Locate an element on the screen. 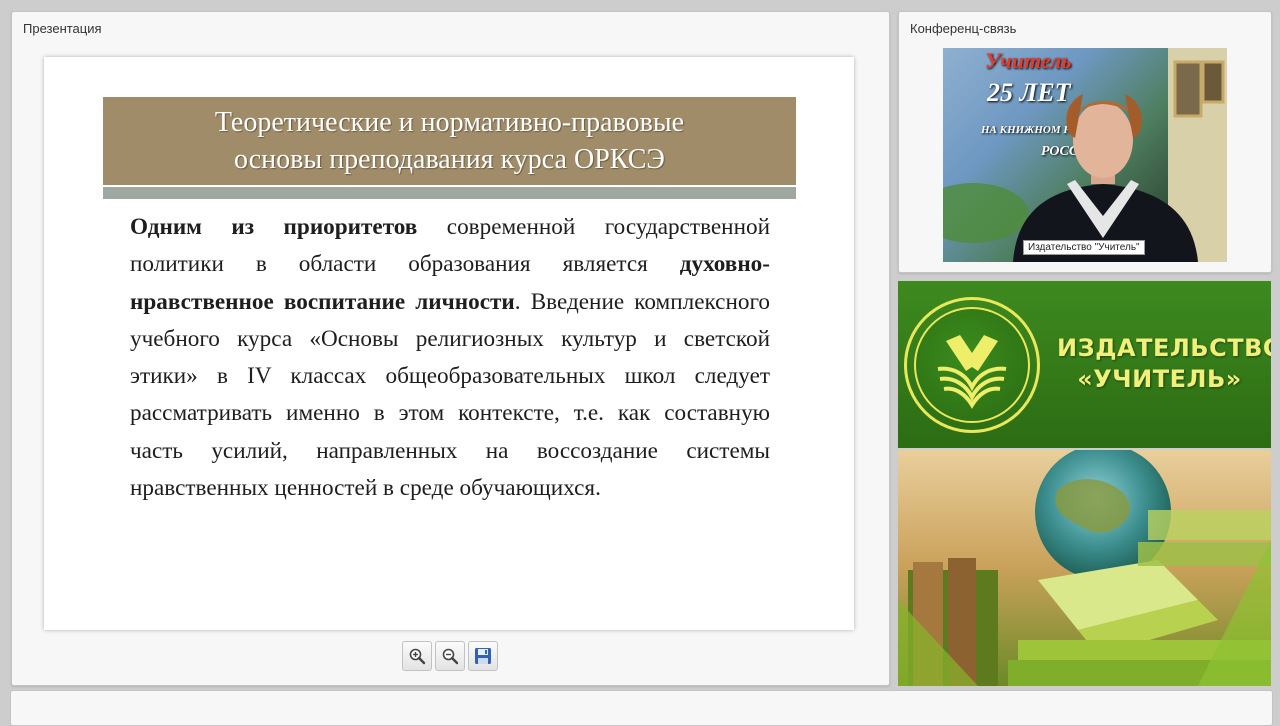 Image resolution: width=1280 pixels, height=726 pixels. zoom-out-button is located at coordinates (450, 656).